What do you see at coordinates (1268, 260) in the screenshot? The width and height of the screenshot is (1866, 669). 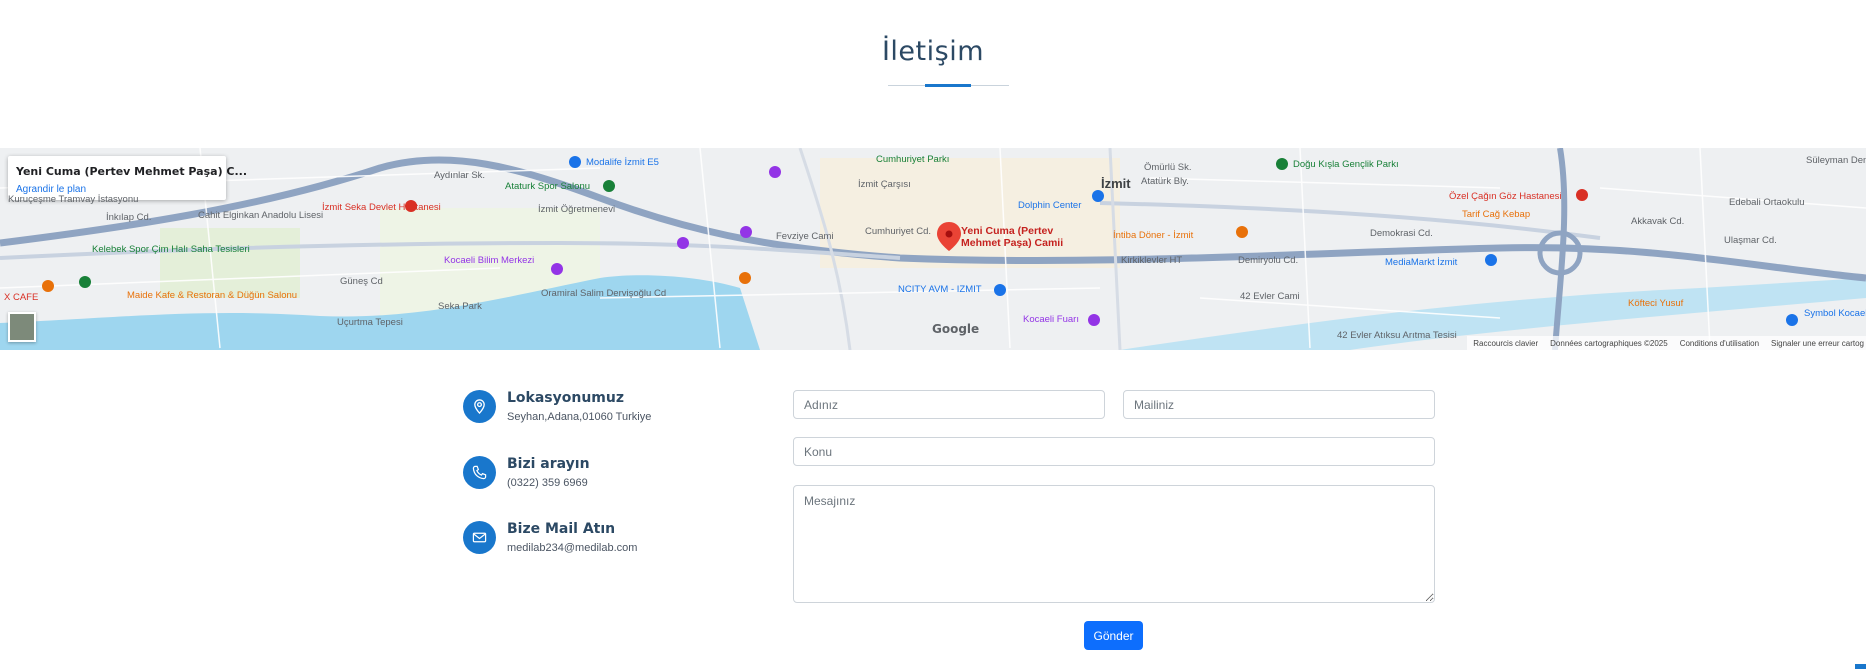 I see `map-label: Demiryolu Cd.` at bounding box center [1268, 260].